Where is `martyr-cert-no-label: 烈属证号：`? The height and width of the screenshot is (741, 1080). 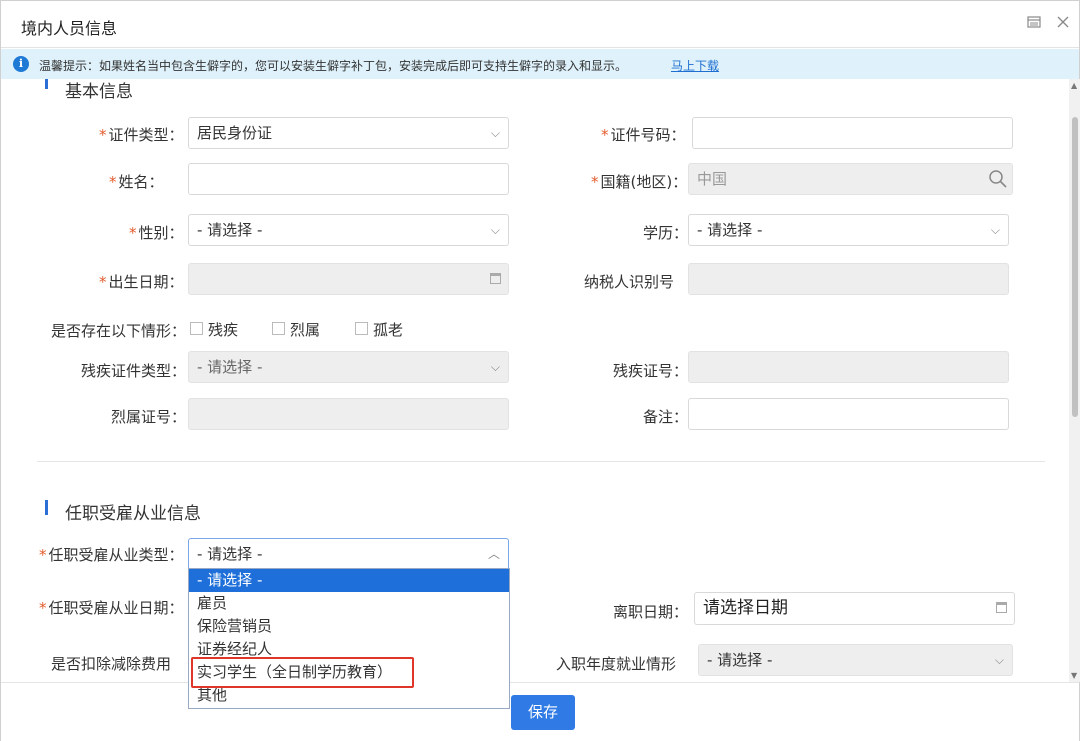 martyr-cert-no-label: 烈属证号： is located at coordinates (149, 417).